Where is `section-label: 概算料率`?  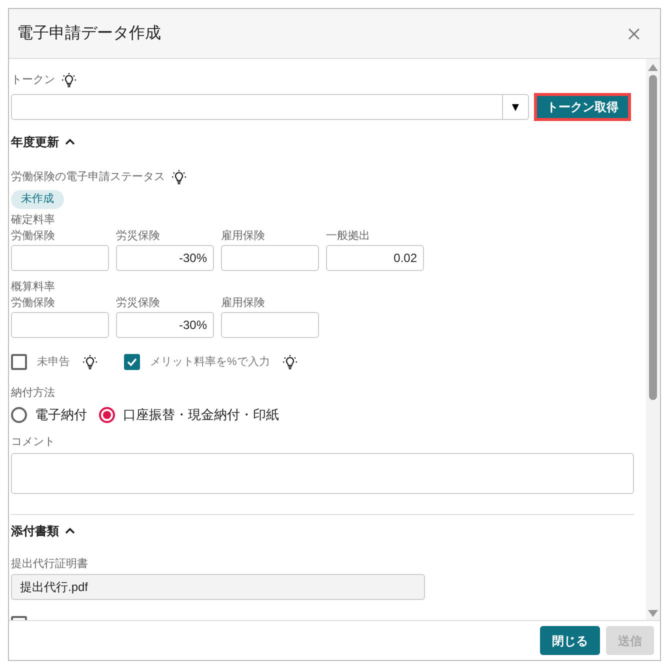
section-label: 概算料率 is located at coordinates (33, 287).